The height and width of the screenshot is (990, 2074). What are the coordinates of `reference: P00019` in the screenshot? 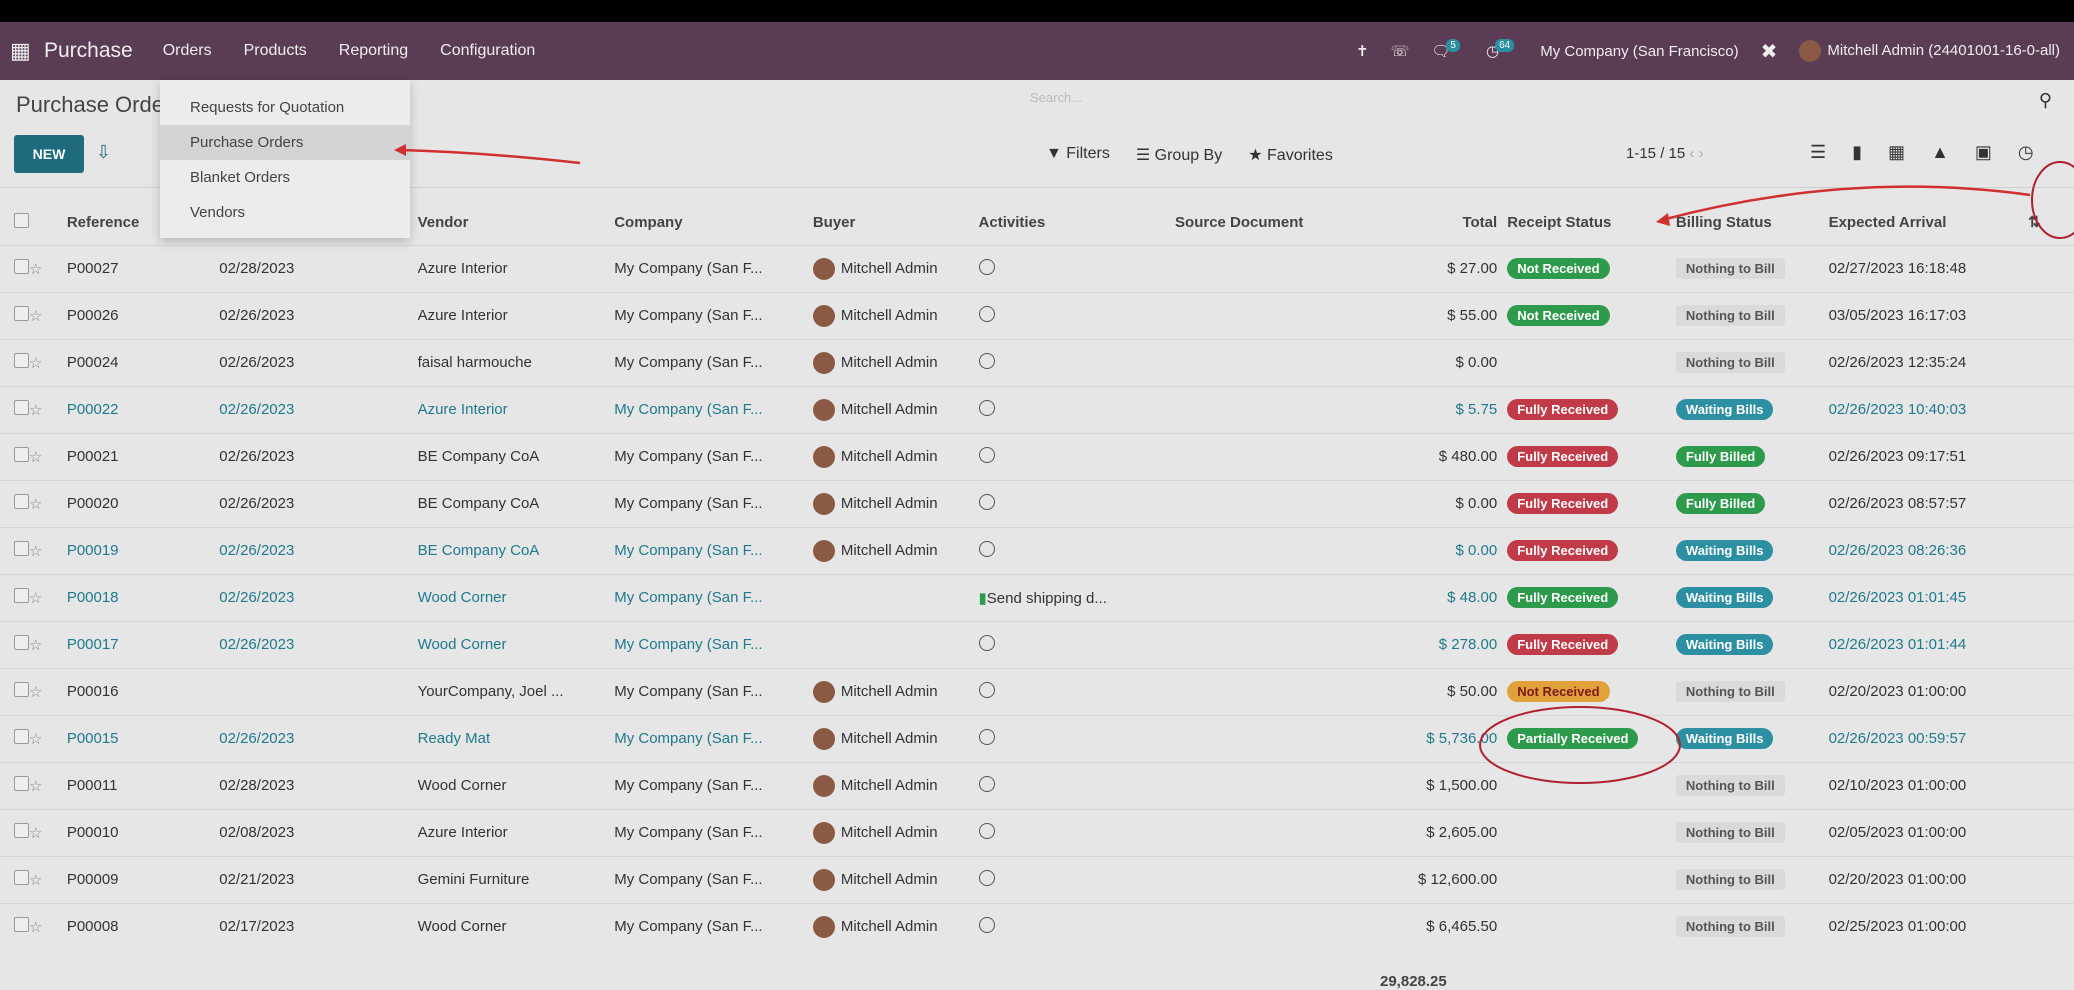 It's located at (143, 550).